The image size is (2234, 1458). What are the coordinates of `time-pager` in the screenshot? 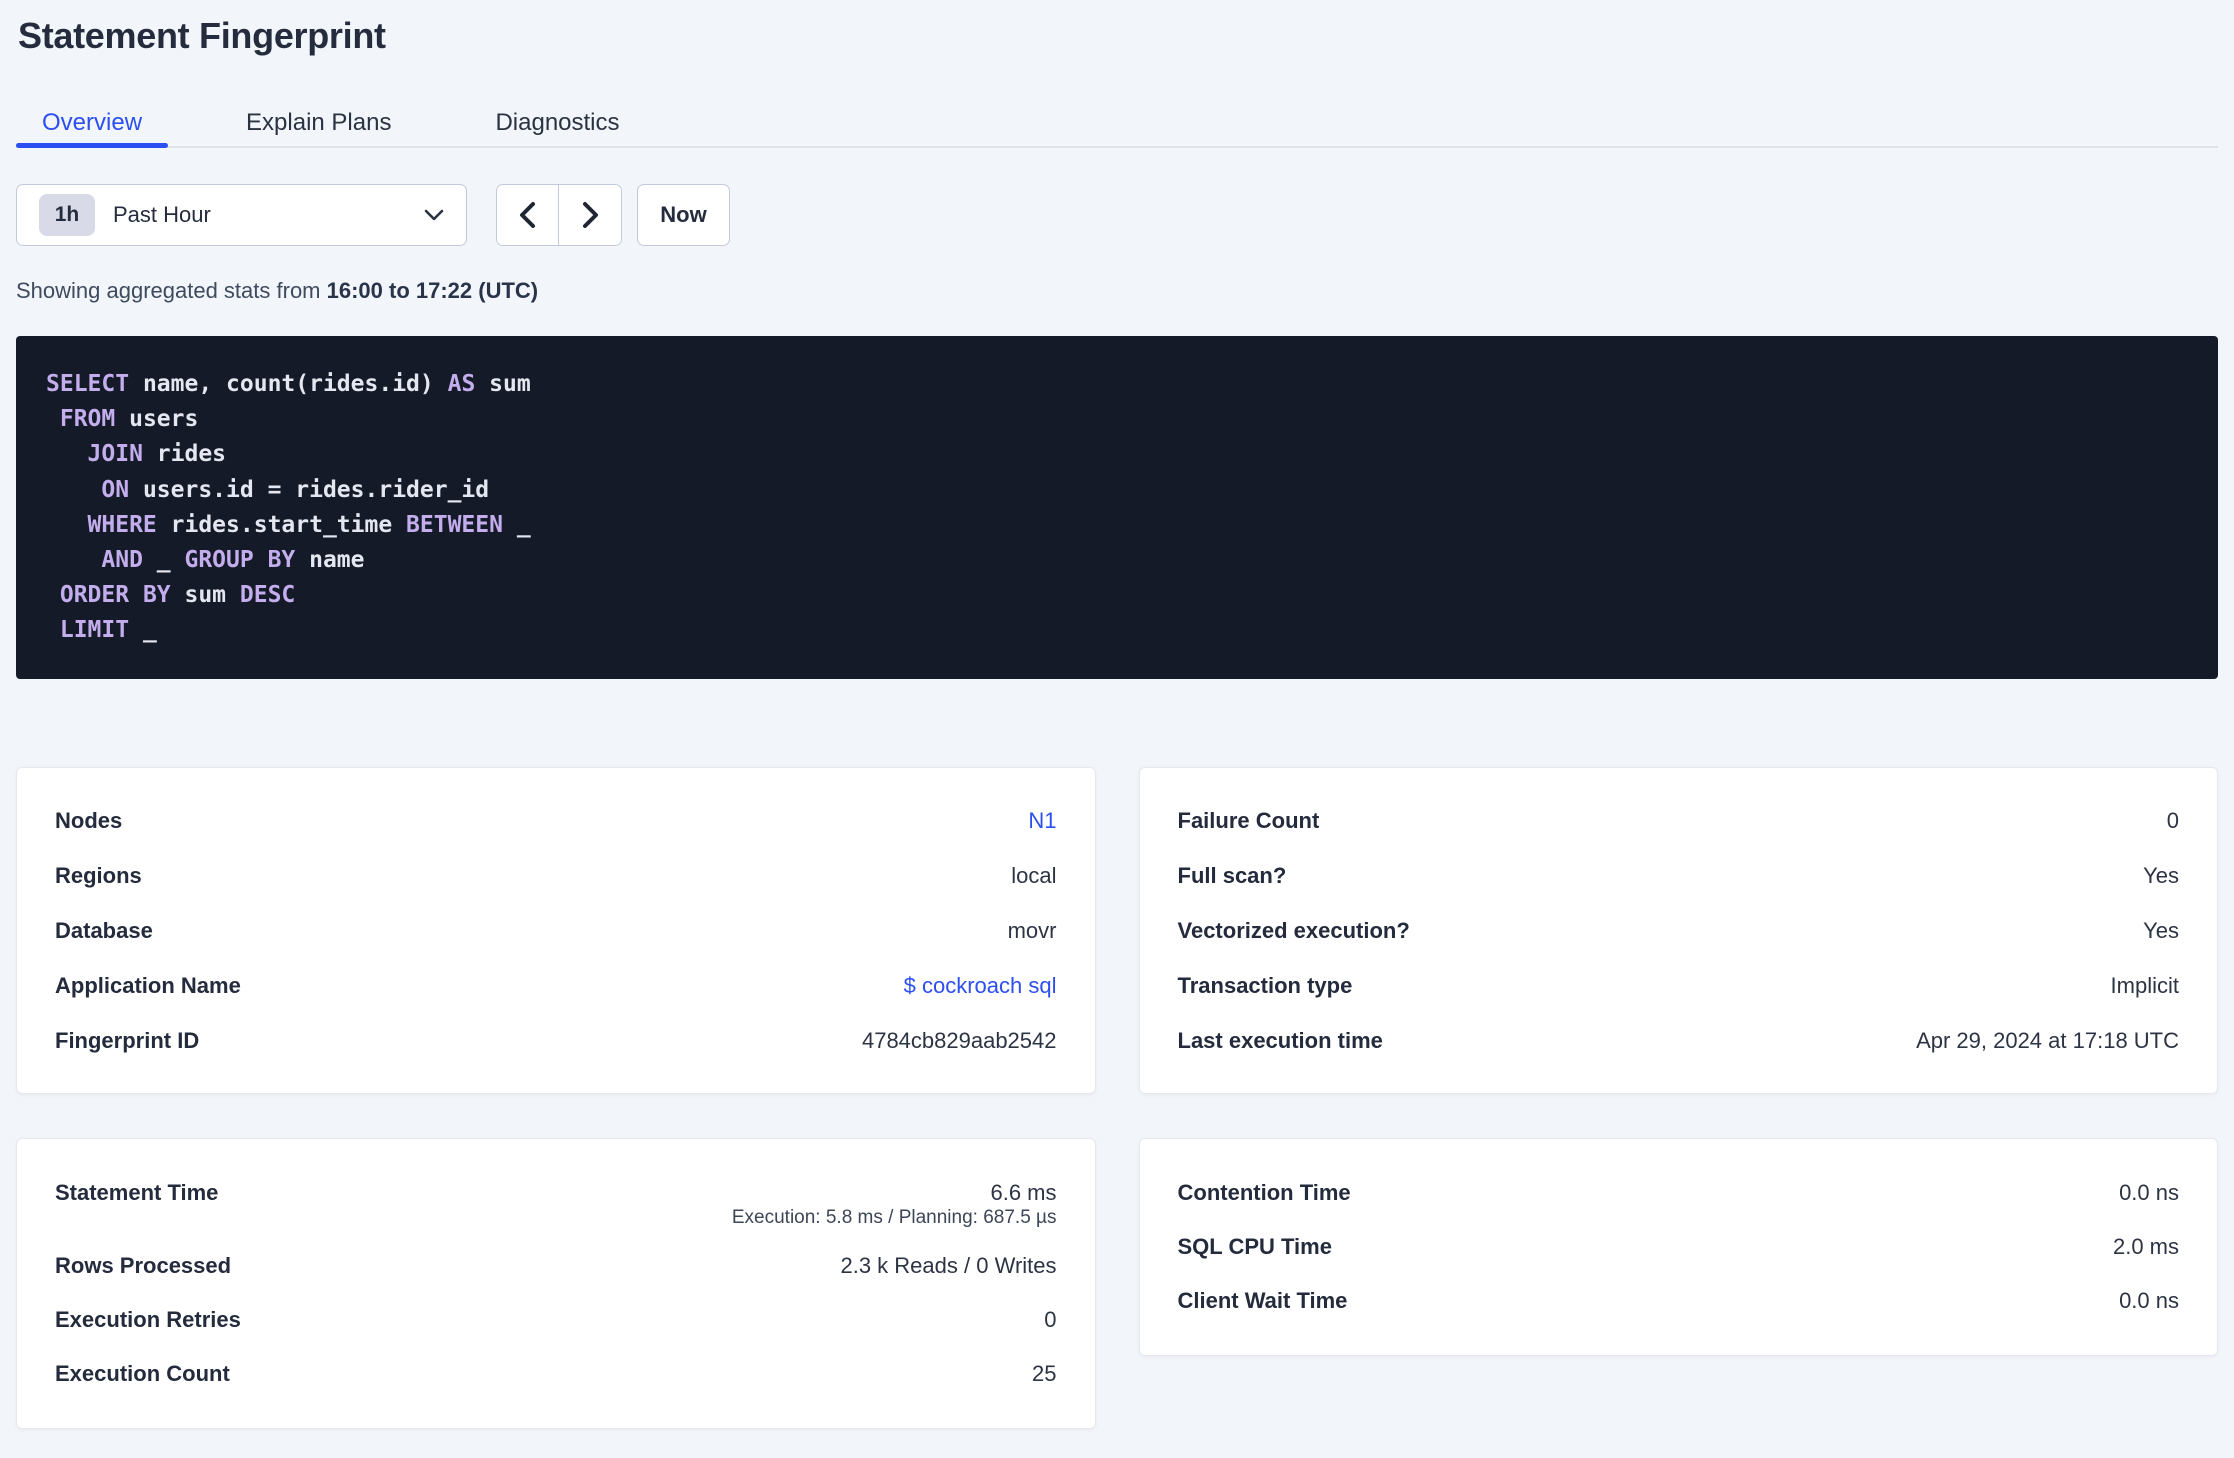 It's located at (559, 215).